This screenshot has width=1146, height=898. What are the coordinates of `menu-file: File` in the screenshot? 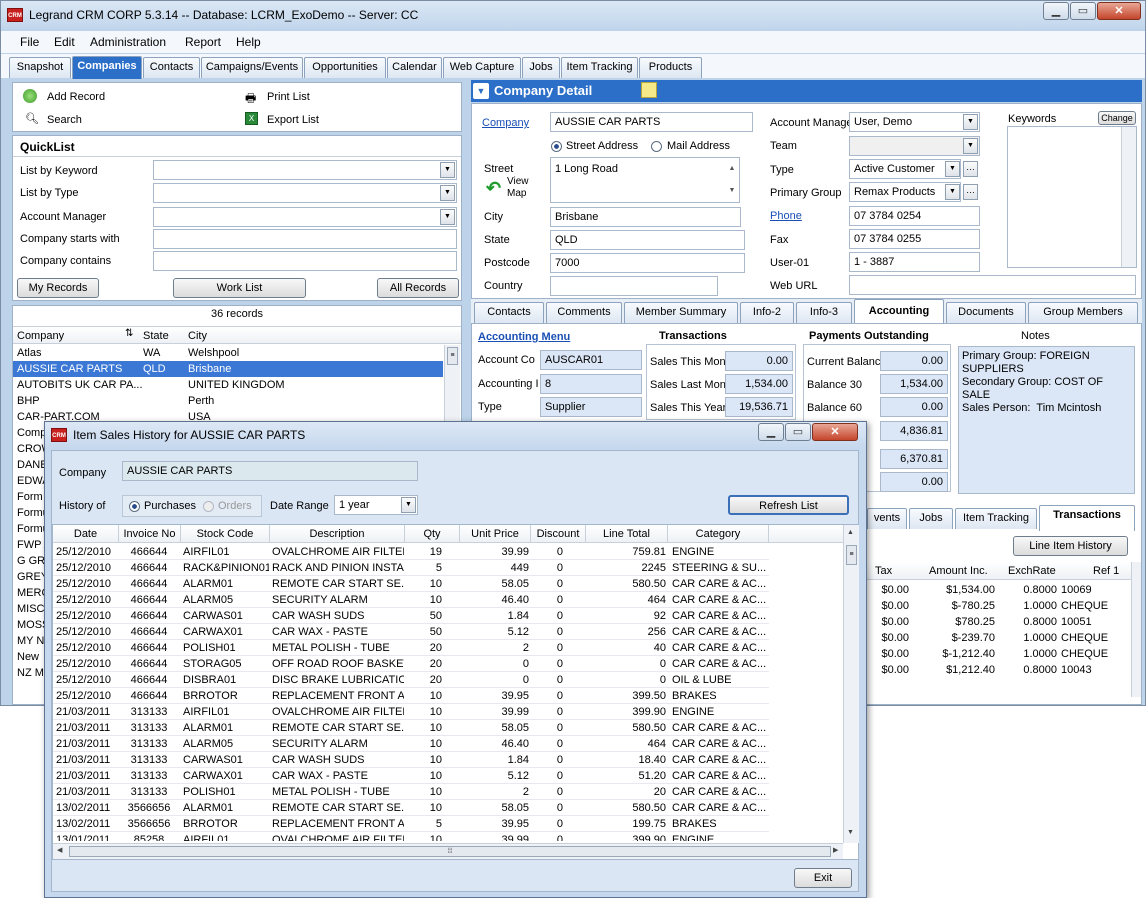 It's located at (29, 42).